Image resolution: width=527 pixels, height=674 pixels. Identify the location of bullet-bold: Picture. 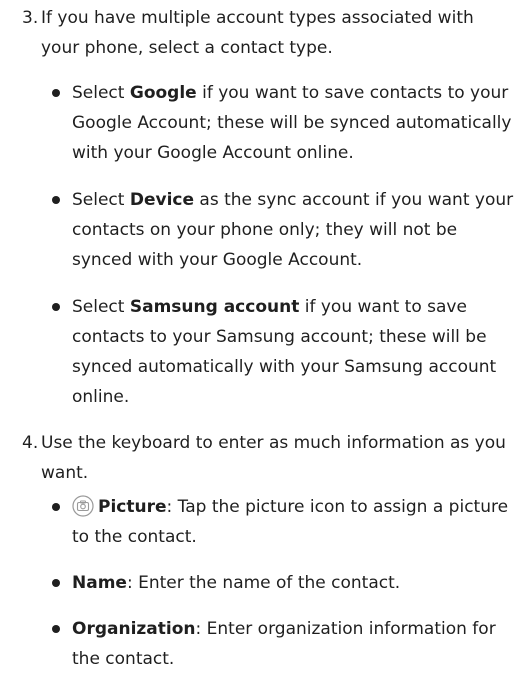
(132, 507).